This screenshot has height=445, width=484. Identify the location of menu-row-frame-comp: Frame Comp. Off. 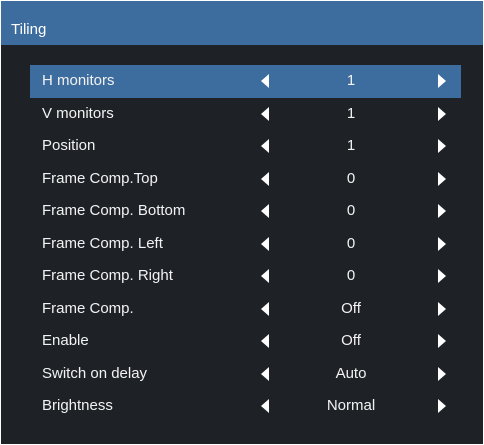
(245, 309).